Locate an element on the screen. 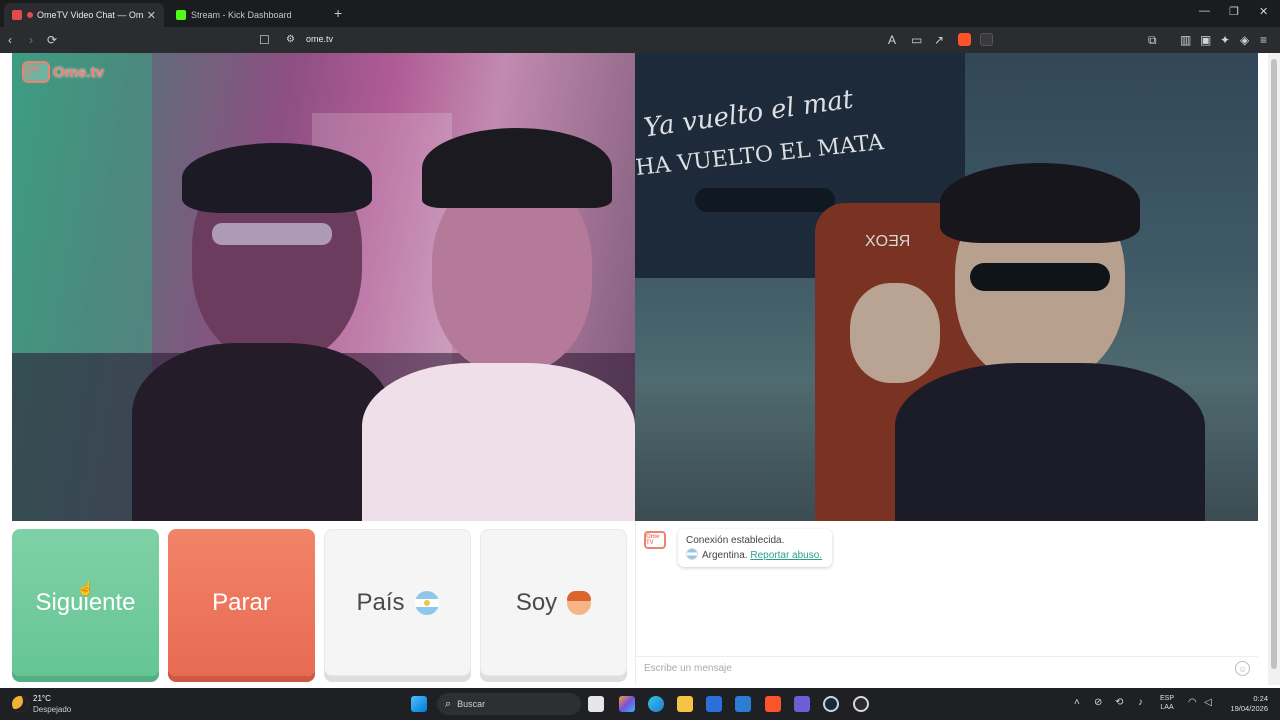  person-1-glasses is located at coordinates (272, 234).